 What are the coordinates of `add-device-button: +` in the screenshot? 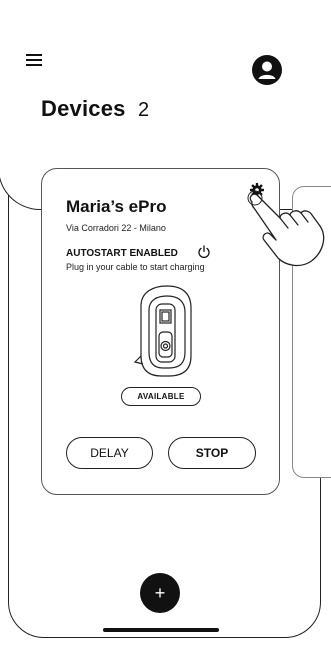 It's located at (160, 593).